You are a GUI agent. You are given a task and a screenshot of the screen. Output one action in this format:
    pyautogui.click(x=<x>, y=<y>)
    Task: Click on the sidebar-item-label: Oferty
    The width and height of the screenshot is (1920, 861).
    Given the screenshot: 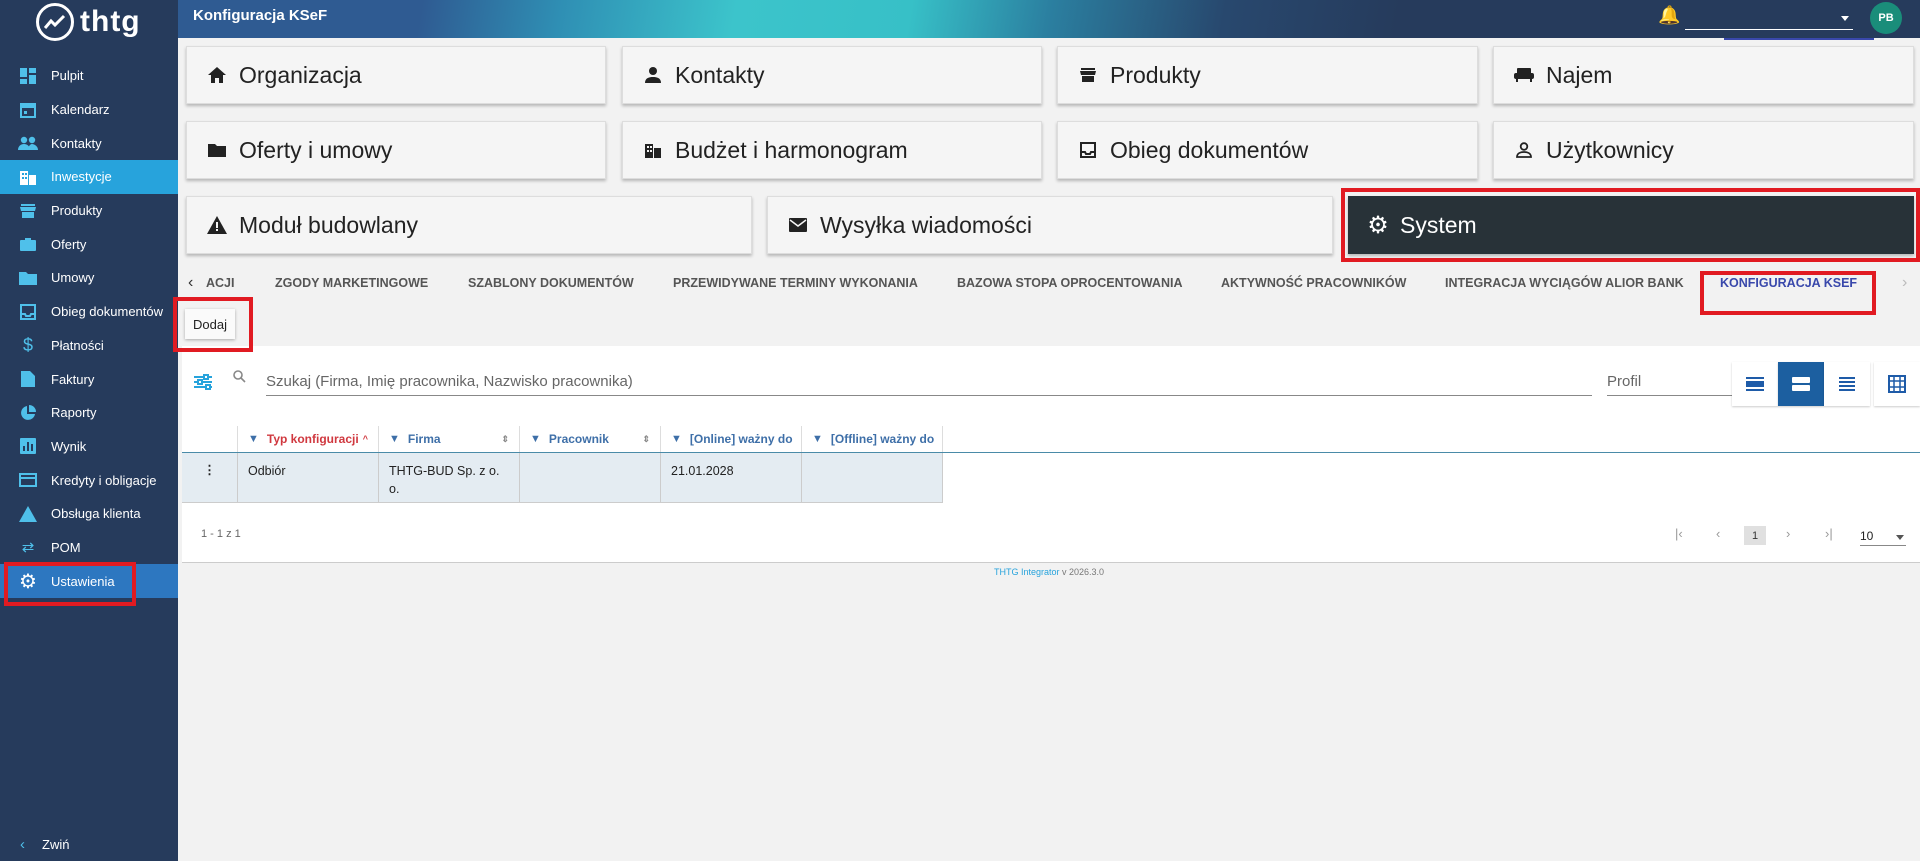 What is the action you would take?
    pyautogui.click(x=69, y=244)
    